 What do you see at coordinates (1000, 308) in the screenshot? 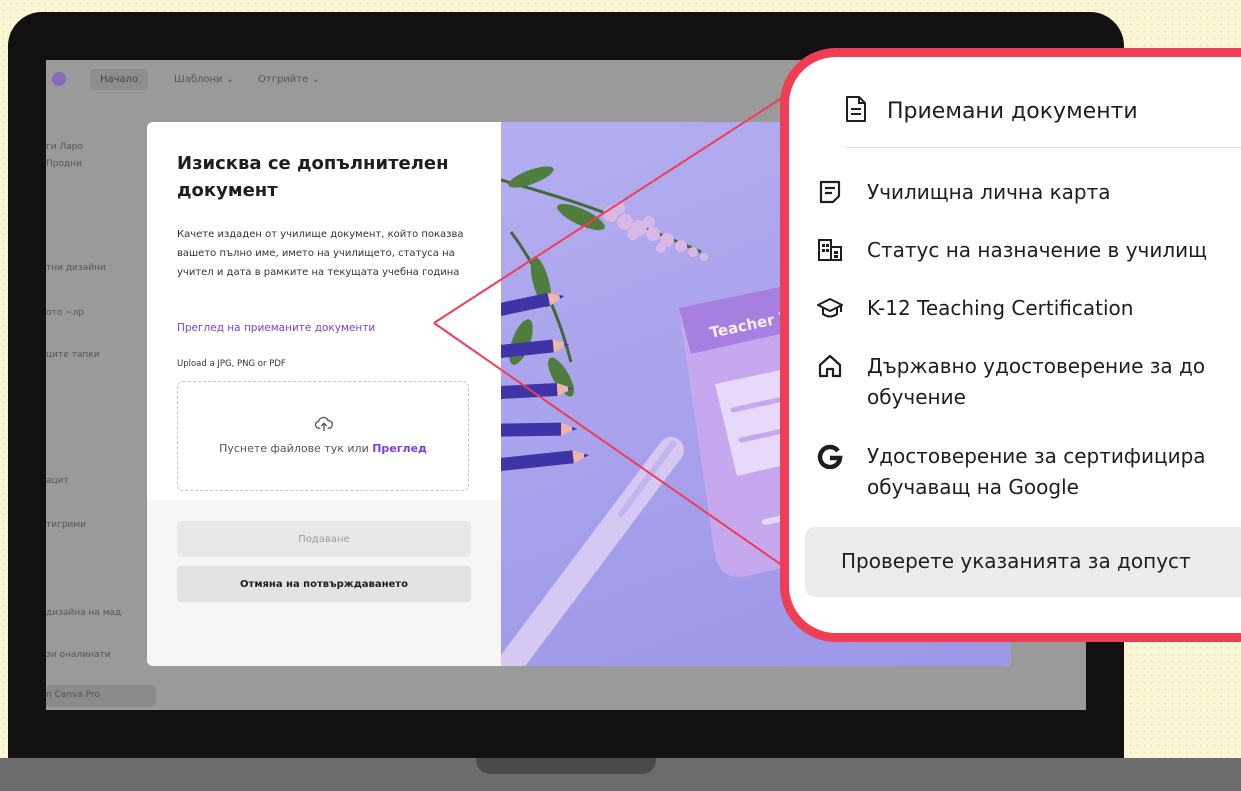
I see `accepted-document-label: K-12 Teaching Certification` at bounding box center [1000, 308].